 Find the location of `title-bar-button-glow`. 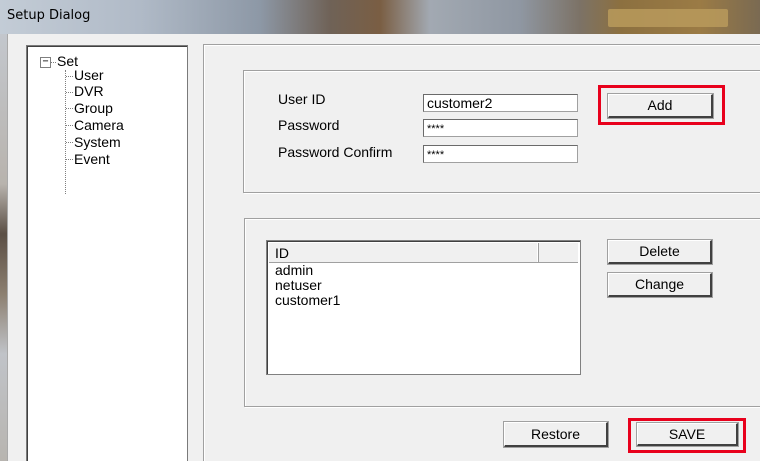

title-bar-button-glow is located at coordinates (668, 18).